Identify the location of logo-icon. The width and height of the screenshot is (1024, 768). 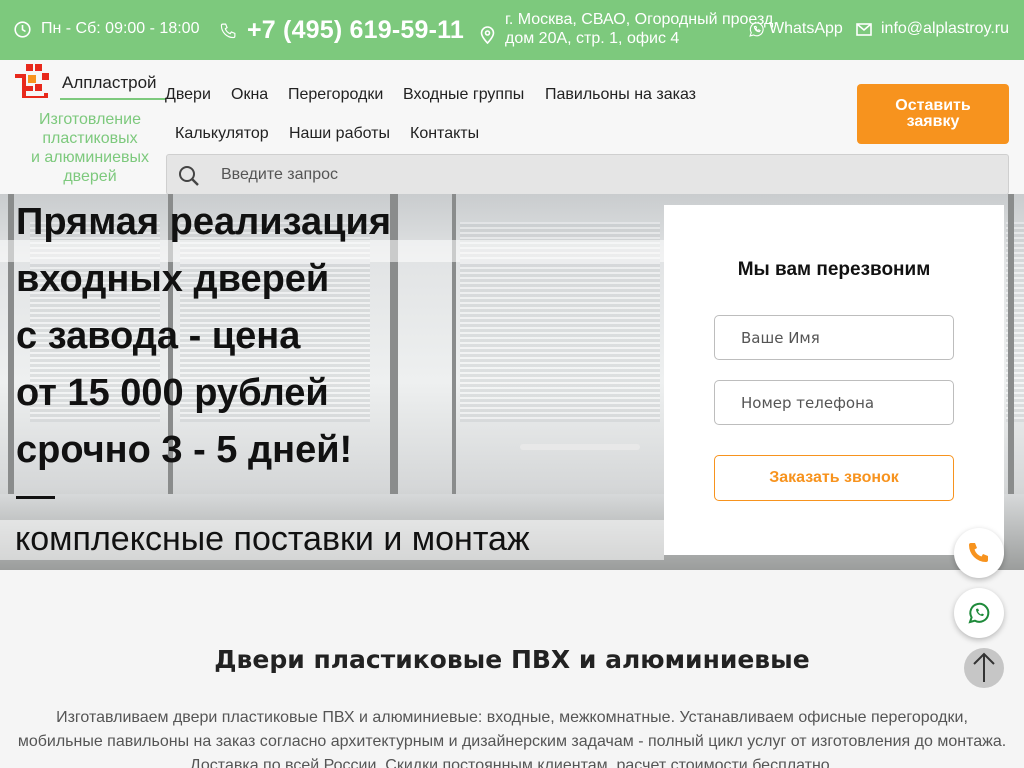
(32, 81).